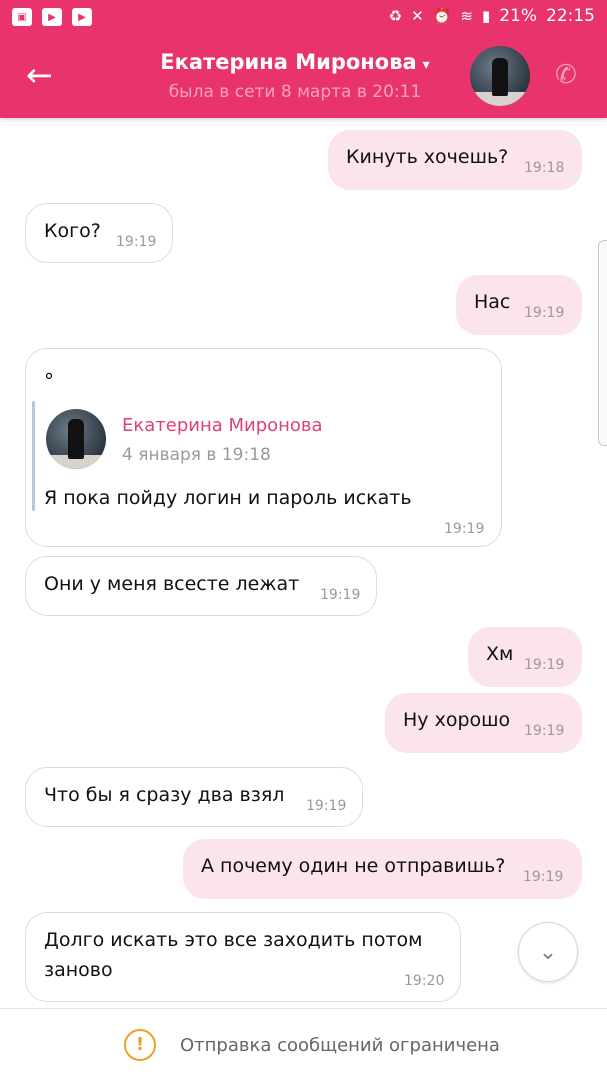 This screenshot has width=607, height=1080. Describe the element at coordinates (602, 343) in the screenshot. I see `scrollbar-handle` at that location.